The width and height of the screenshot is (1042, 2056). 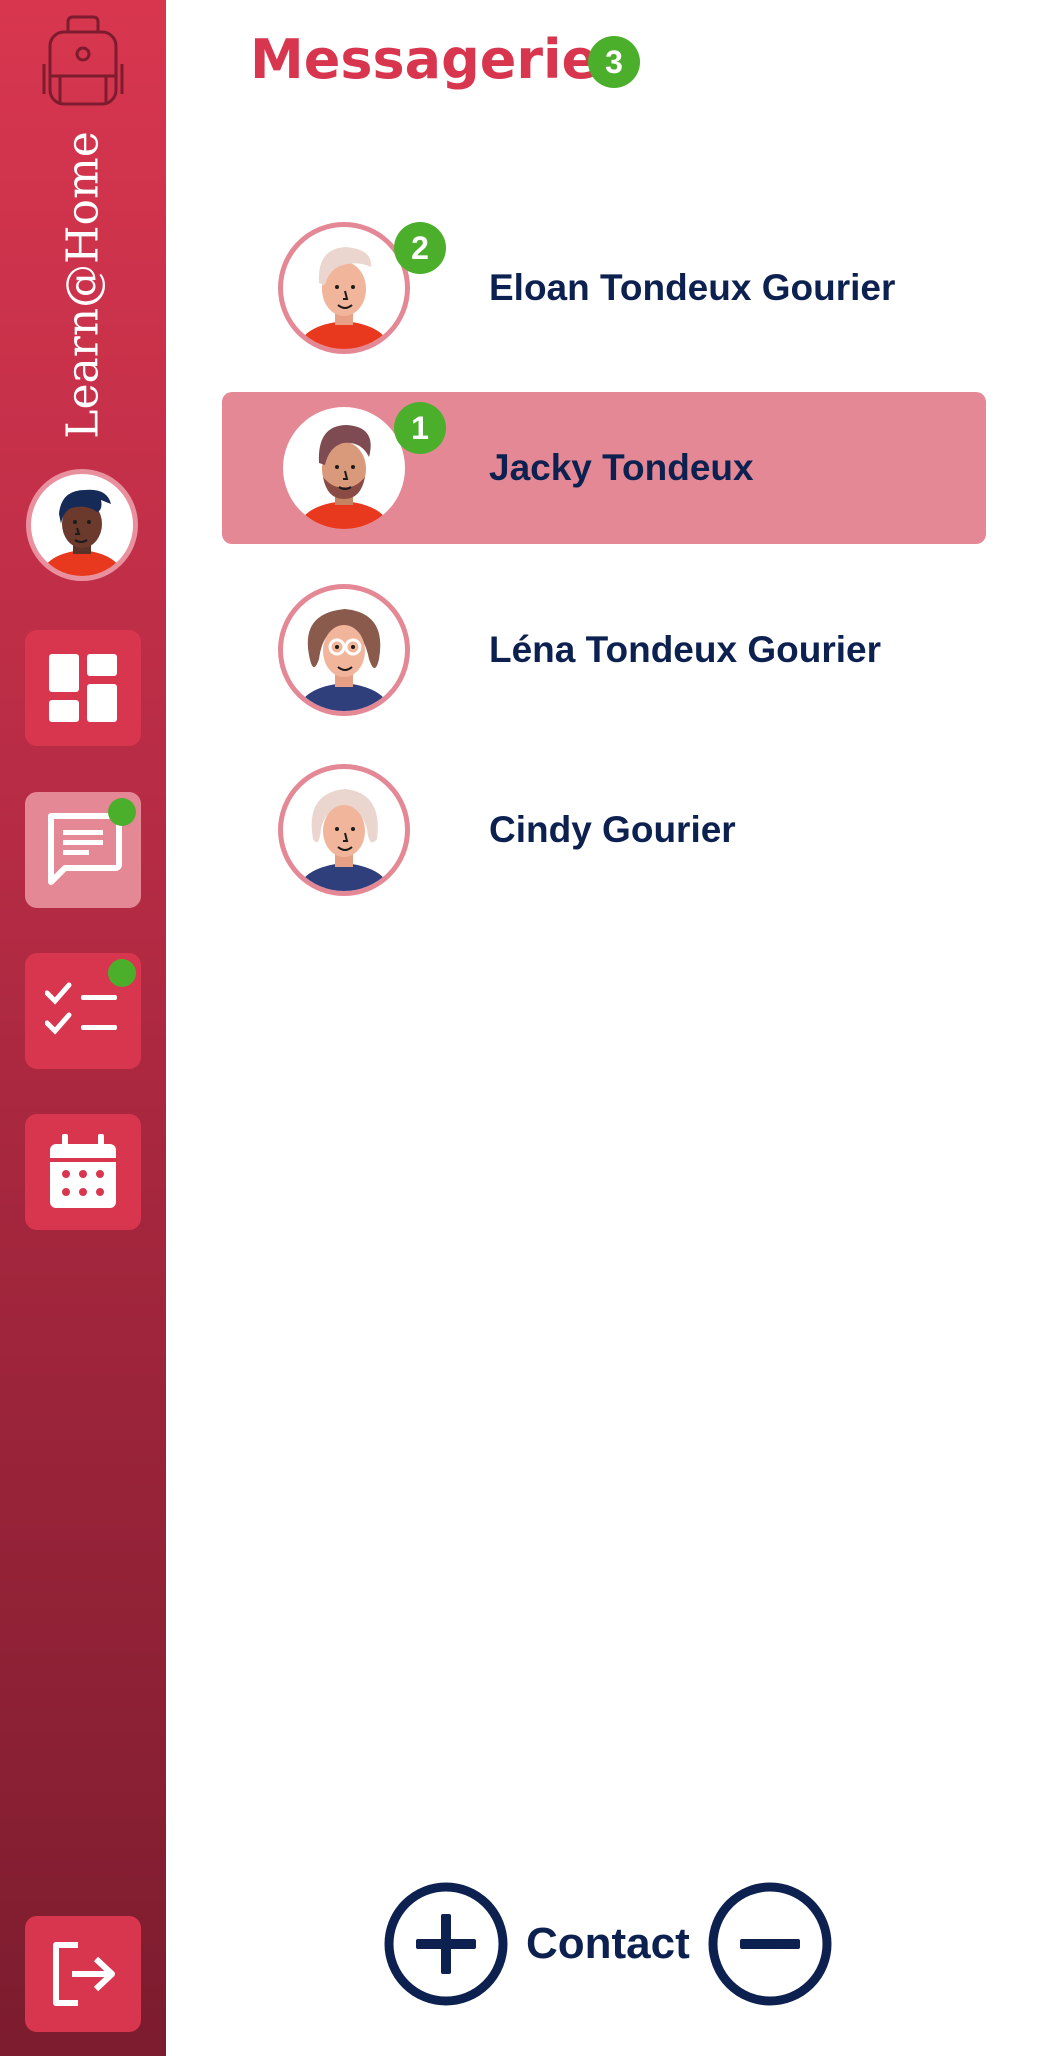 I want to click on unread-total-badge: 3, so click(x=614, y=62).